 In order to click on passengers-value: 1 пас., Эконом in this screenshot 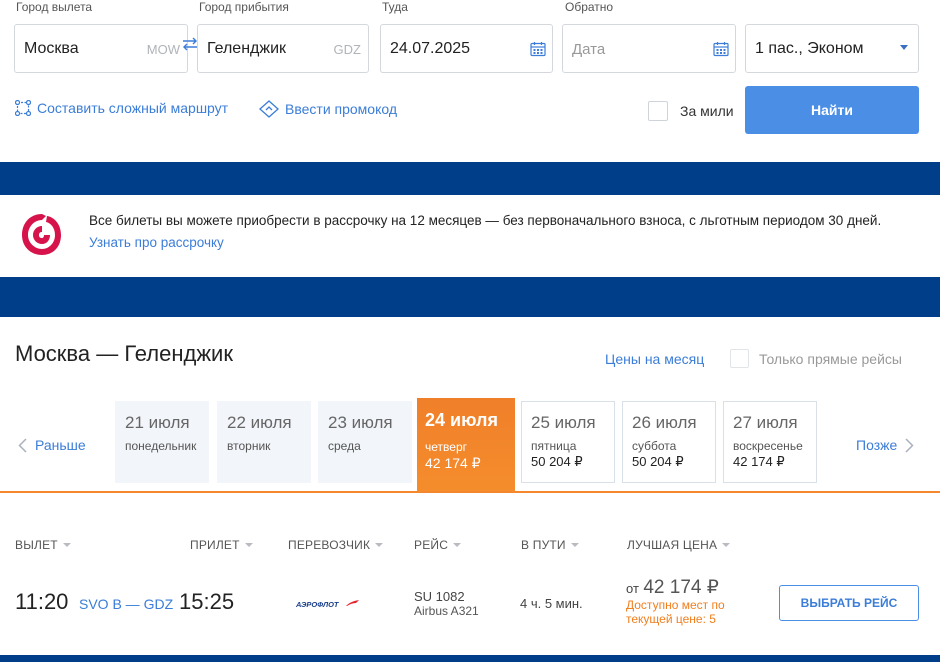, I will do `click(809, 48)`.